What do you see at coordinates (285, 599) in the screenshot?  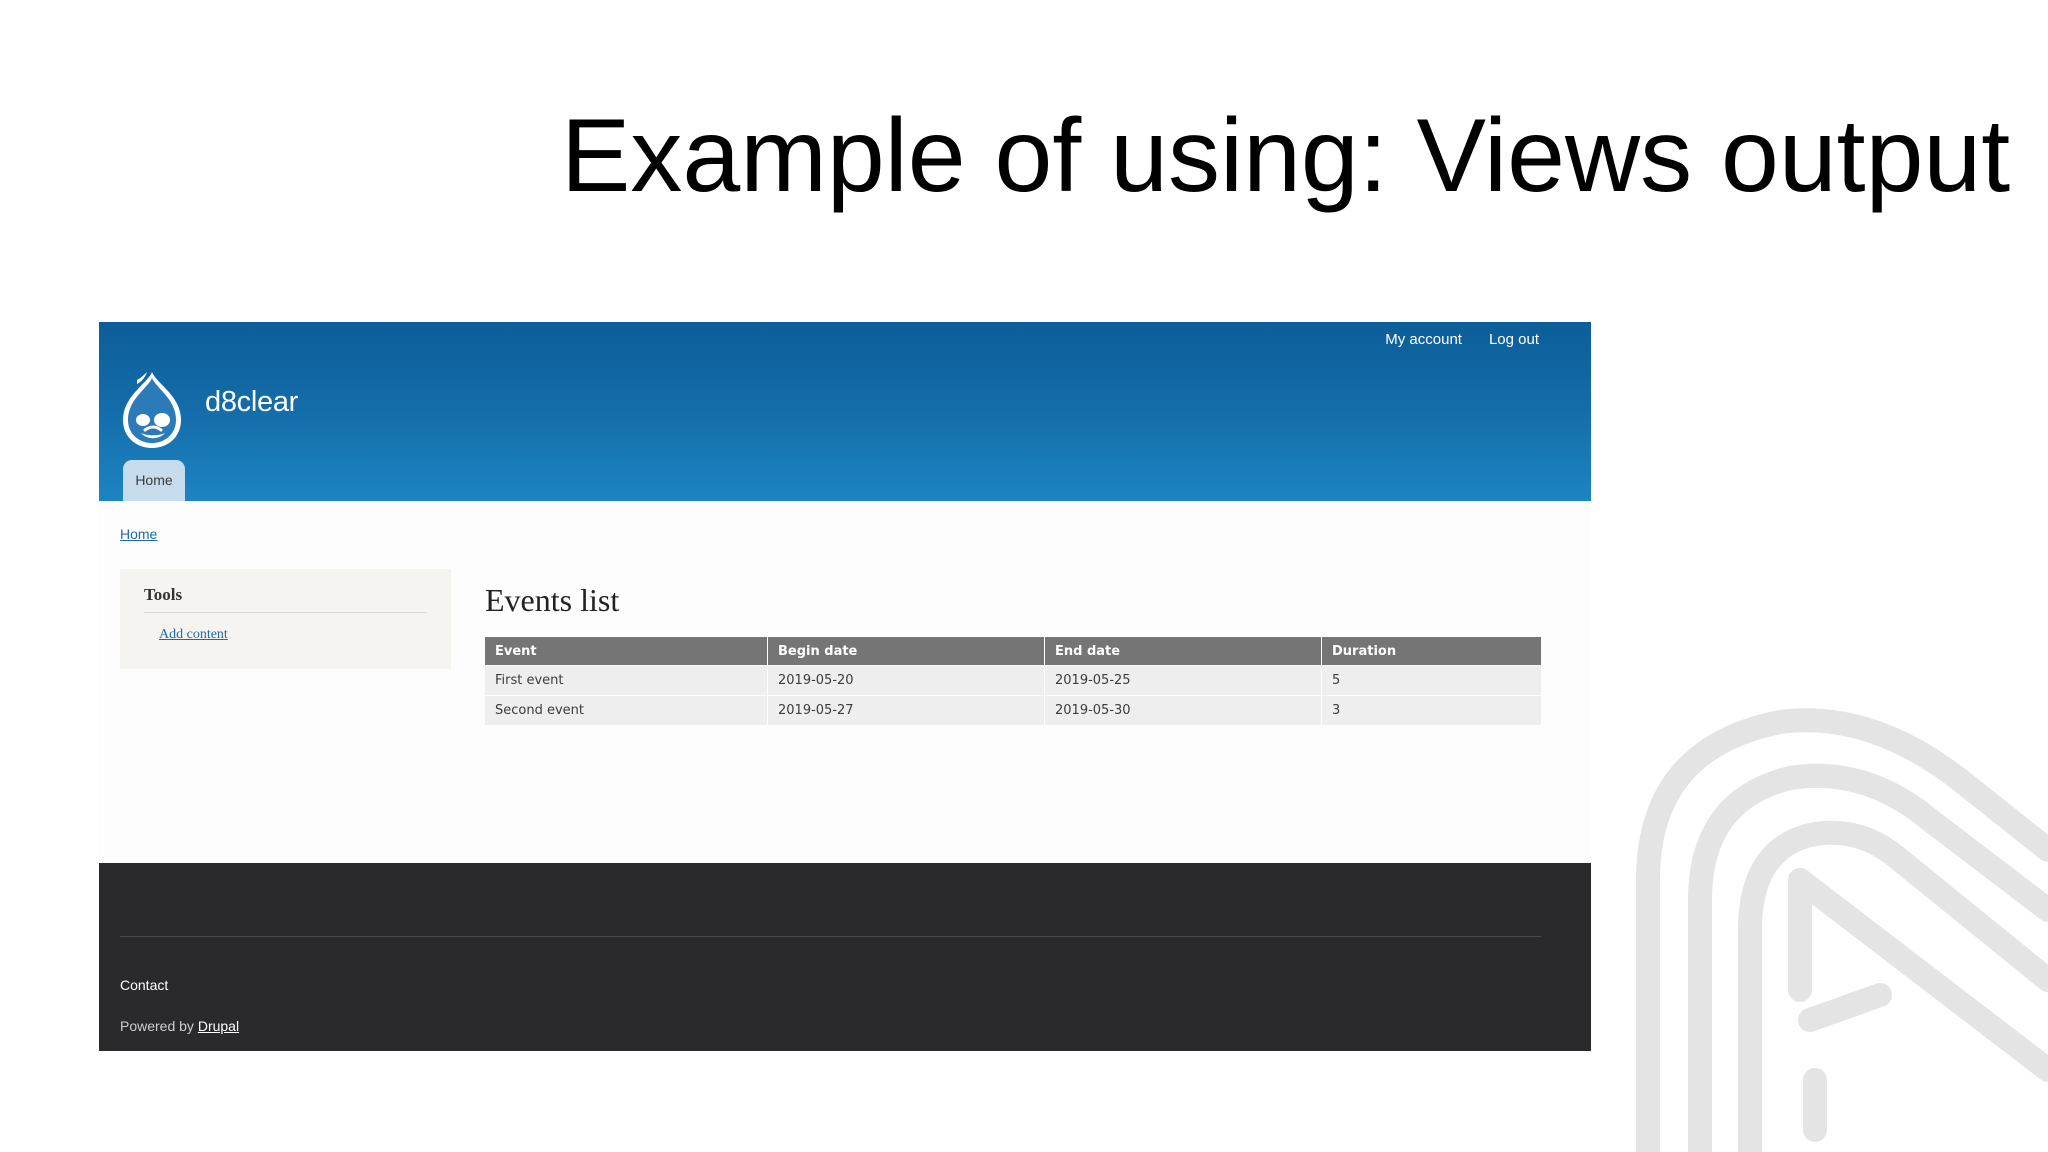 I see `sidebar-title: Tools` at bounding box center [285, 599].